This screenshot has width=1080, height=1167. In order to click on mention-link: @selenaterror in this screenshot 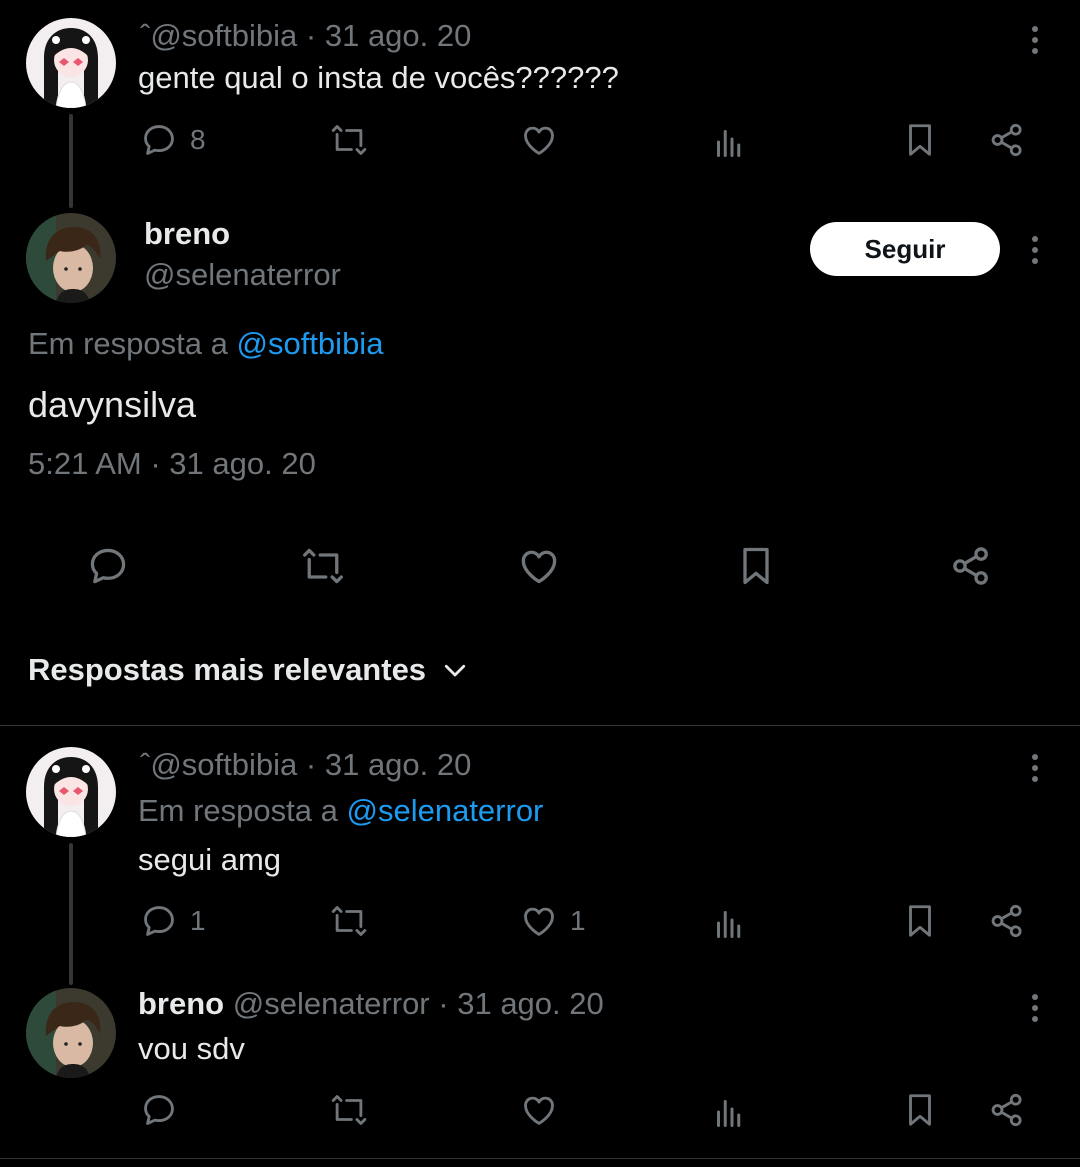, I will do `click(445, 810)`.